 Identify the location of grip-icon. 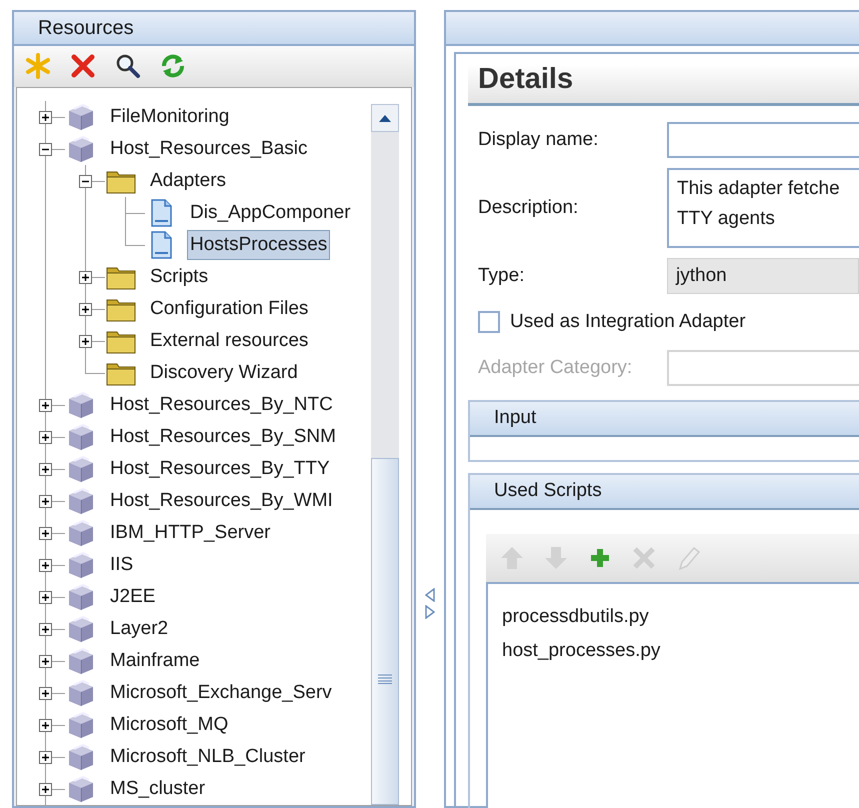
(385, 679).